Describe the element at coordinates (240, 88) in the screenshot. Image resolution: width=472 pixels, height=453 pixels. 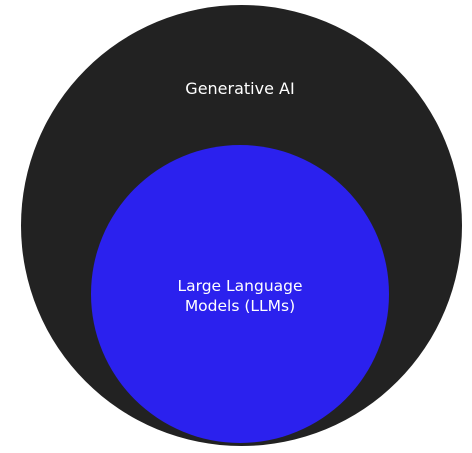
I see `generative-ai-label: Generative AI` at that location.